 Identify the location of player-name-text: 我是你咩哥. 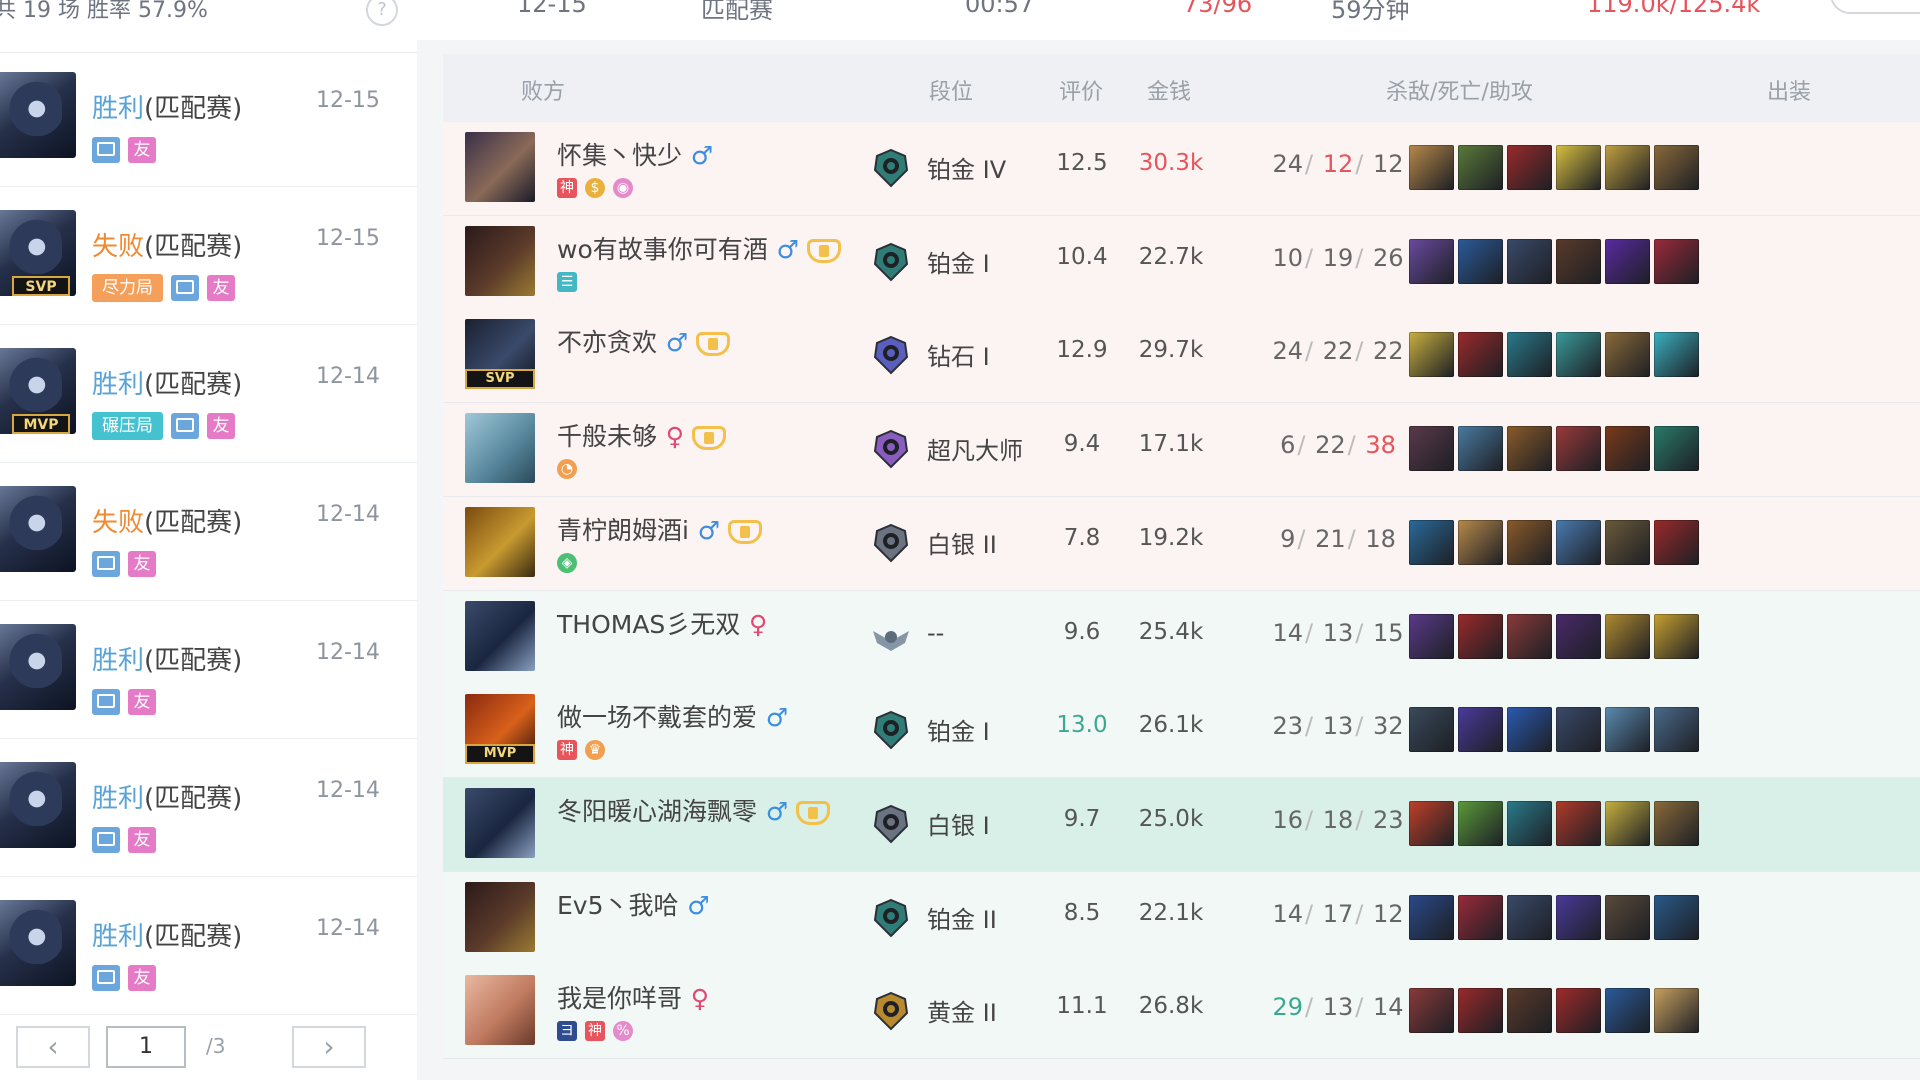
(619, 998).